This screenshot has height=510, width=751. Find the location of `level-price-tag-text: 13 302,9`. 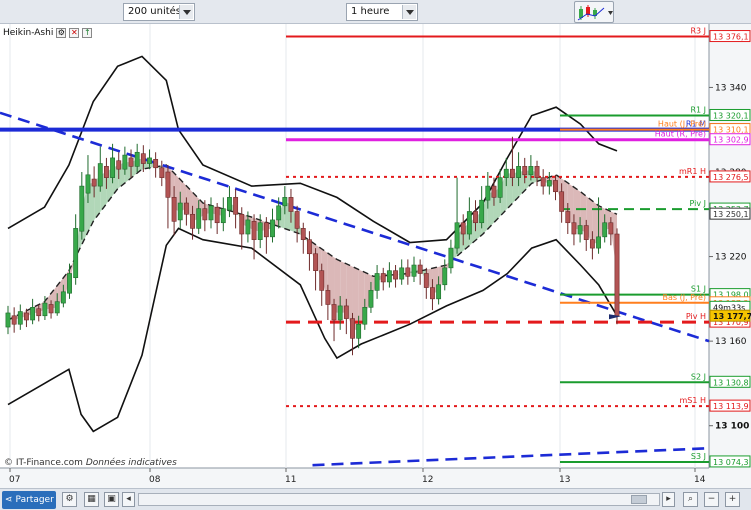

level-price-tag-text: 13 302,9 is located at coordinates (731, 140).